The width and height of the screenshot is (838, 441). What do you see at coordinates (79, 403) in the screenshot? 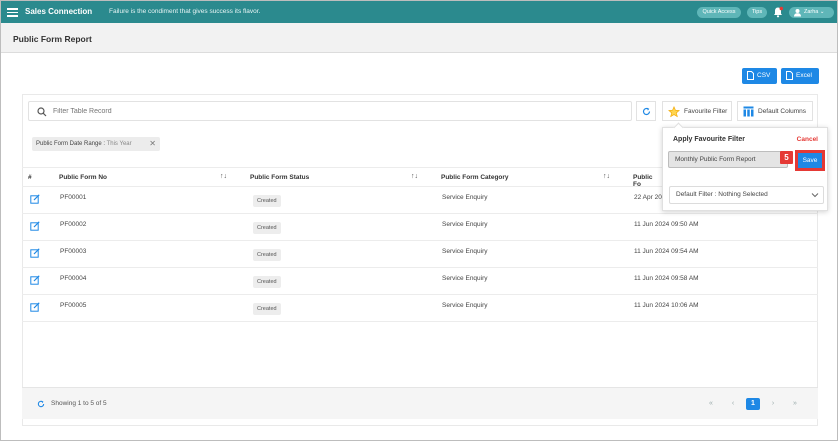
I see `showing-count: Showing 1 to 5 of 5` at bounding box center [79, 403].